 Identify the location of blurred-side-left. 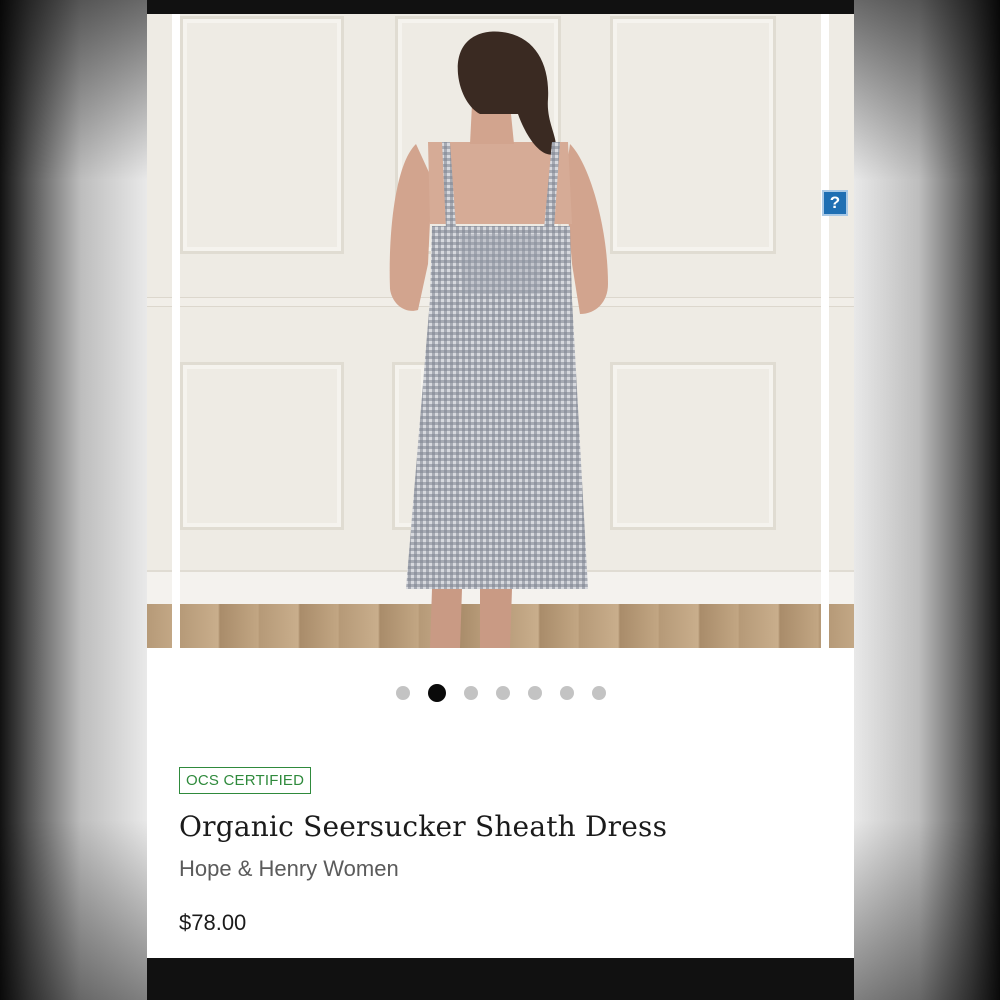
(73, 500).